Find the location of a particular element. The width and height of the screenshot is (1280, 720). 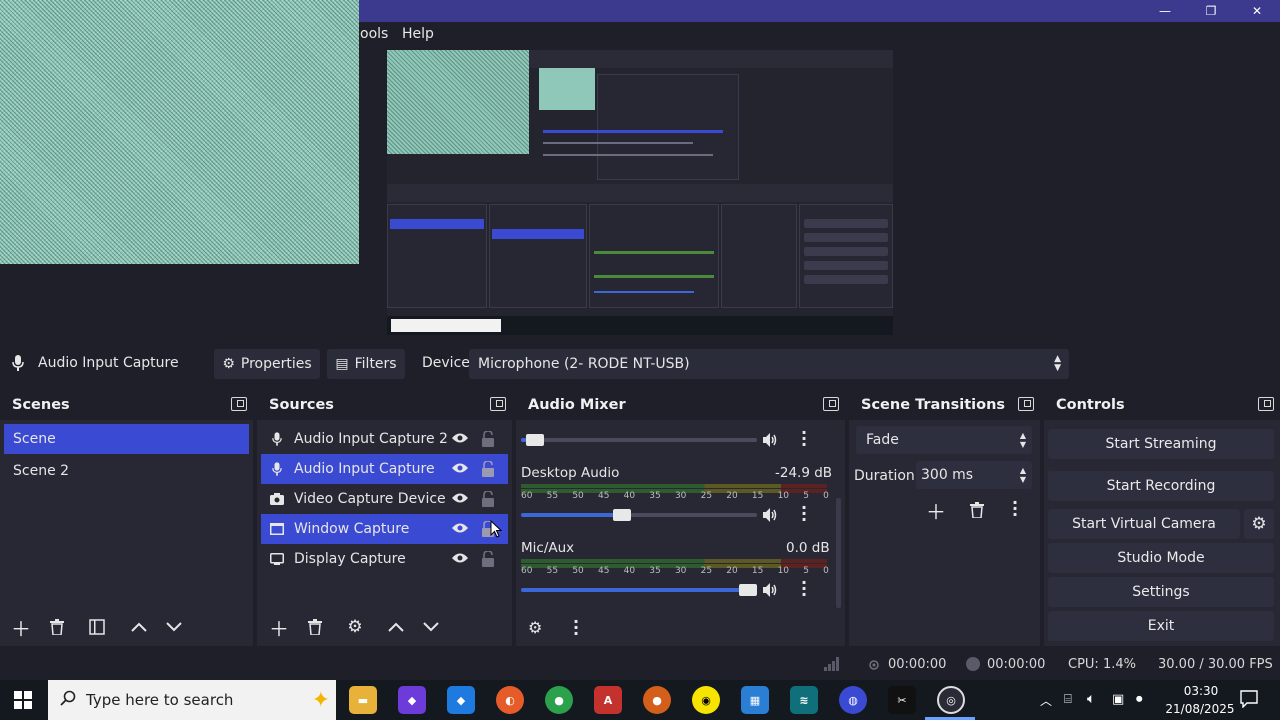

start-streaming-button: Start Streaming is located at coordinates (1161, 444).